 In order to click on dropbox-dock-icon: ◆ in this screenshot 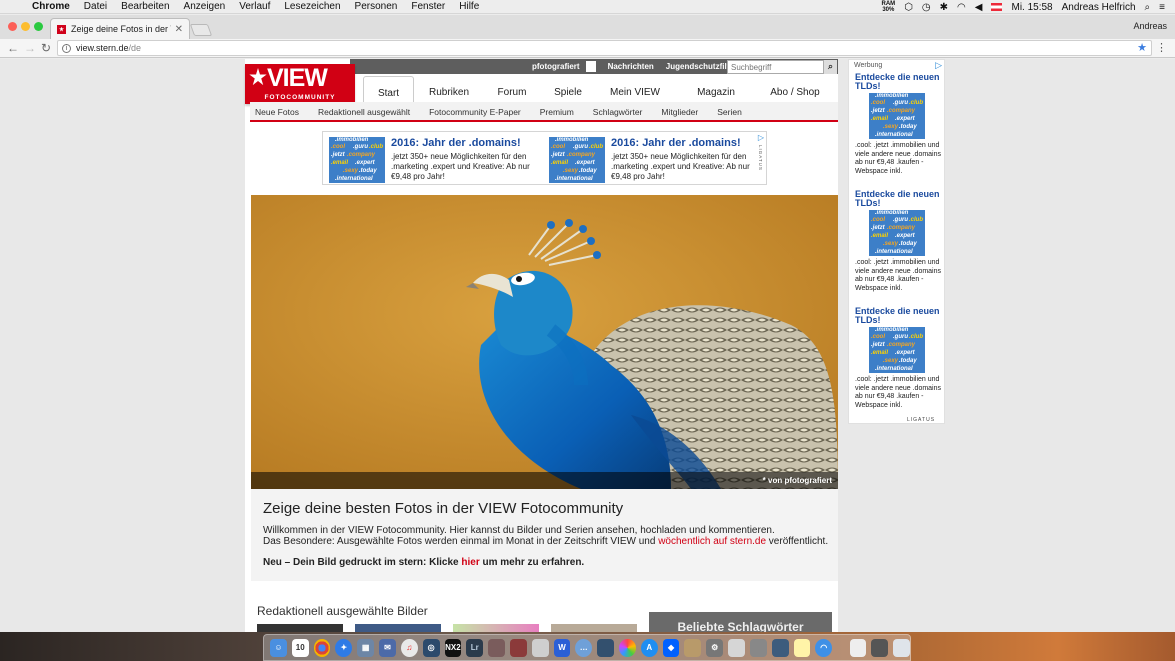, I will do `click(671, 647)`.